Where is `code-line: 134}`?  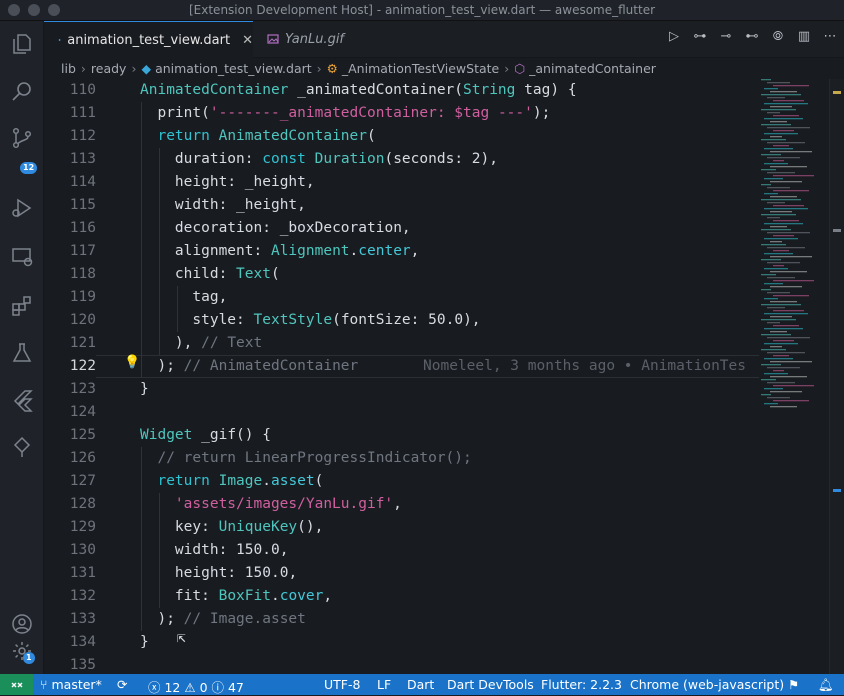
code-line: 134} is located at coordinates (401, 642).